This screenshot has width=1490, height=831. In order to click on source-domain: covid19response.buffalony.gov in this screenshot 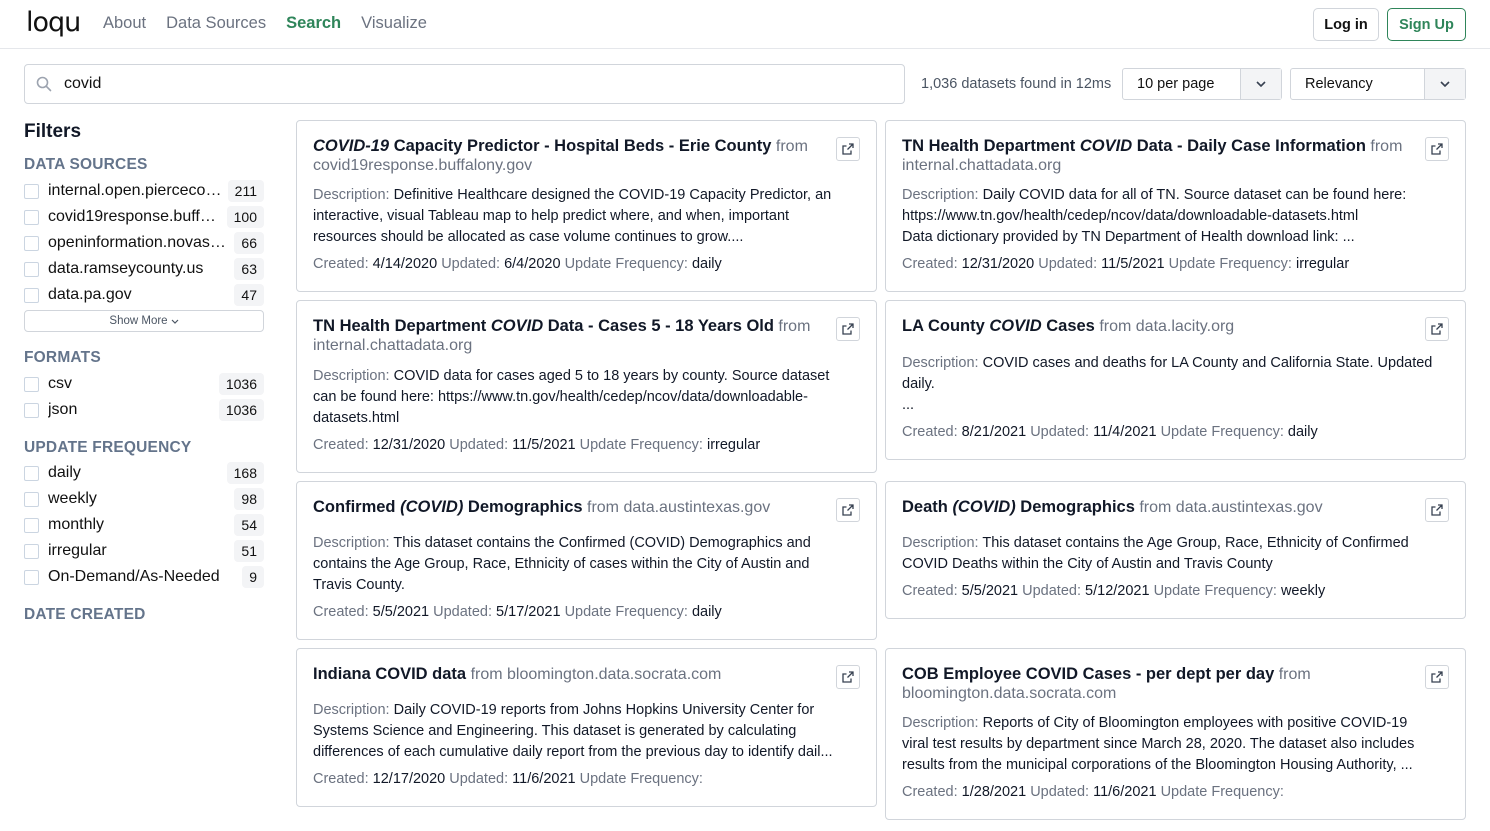, I will do `click(423, 165)`.